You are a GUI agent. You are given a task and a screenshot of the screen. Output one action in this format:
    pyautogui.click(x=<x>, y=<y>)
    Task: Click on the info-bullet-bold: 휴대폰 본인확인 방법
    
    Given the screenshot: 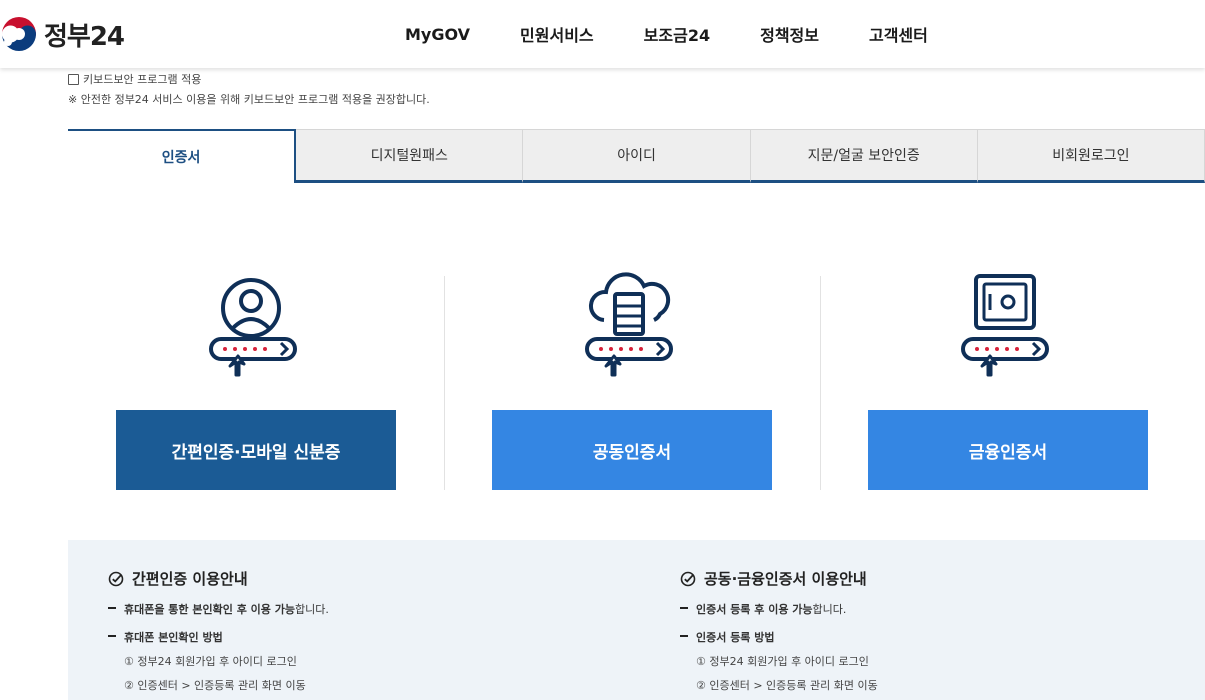 What is the action you would take?
    pyautogui.click(x=173, y=637)
    